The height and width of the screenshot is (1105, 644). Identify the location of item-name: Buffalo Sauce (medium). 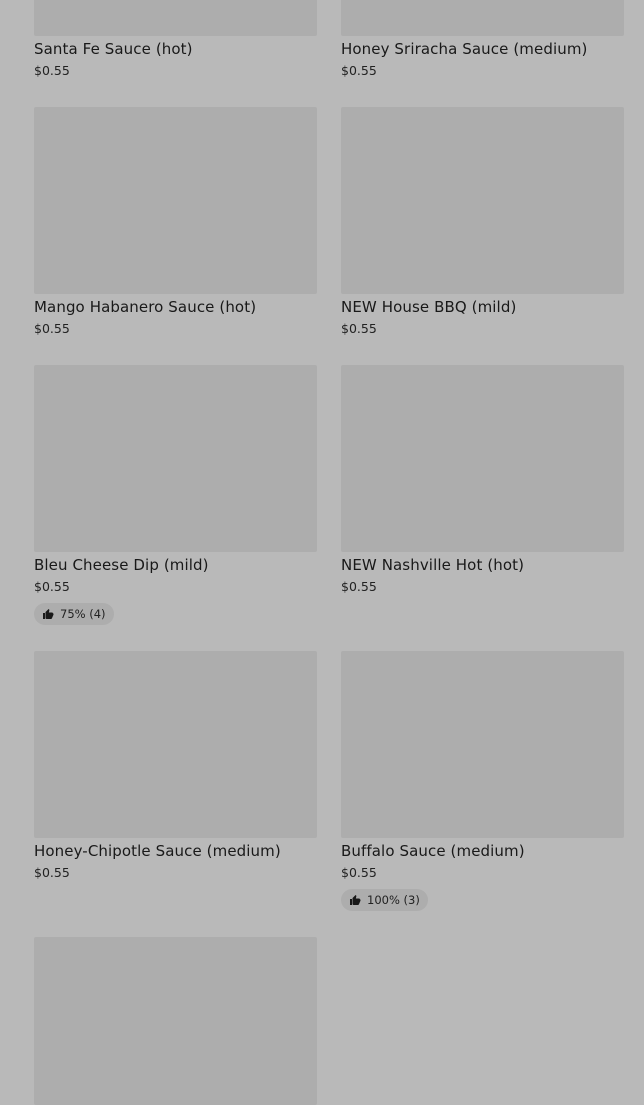
(433, 851).